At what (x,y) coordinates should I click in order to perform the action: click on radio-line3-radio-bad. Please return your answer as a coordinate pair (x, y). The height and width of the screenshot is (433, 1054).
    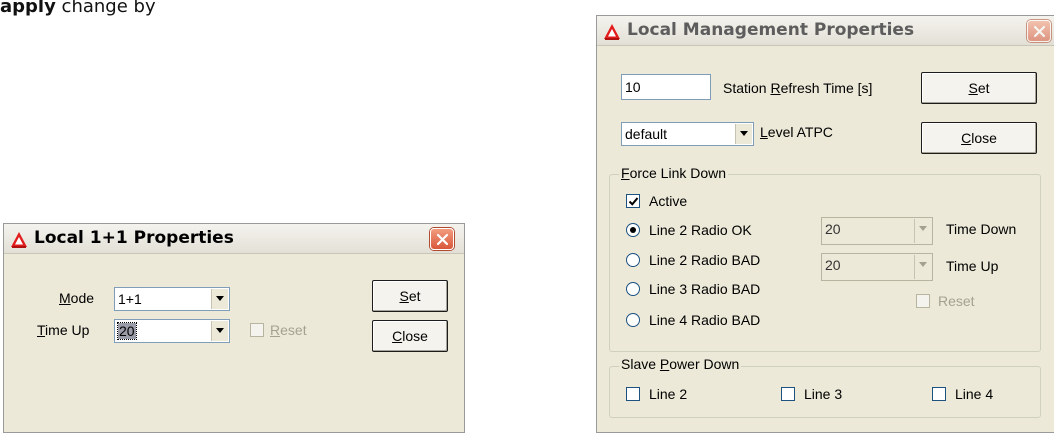
    Looking at the image, I should click on (633, 289).